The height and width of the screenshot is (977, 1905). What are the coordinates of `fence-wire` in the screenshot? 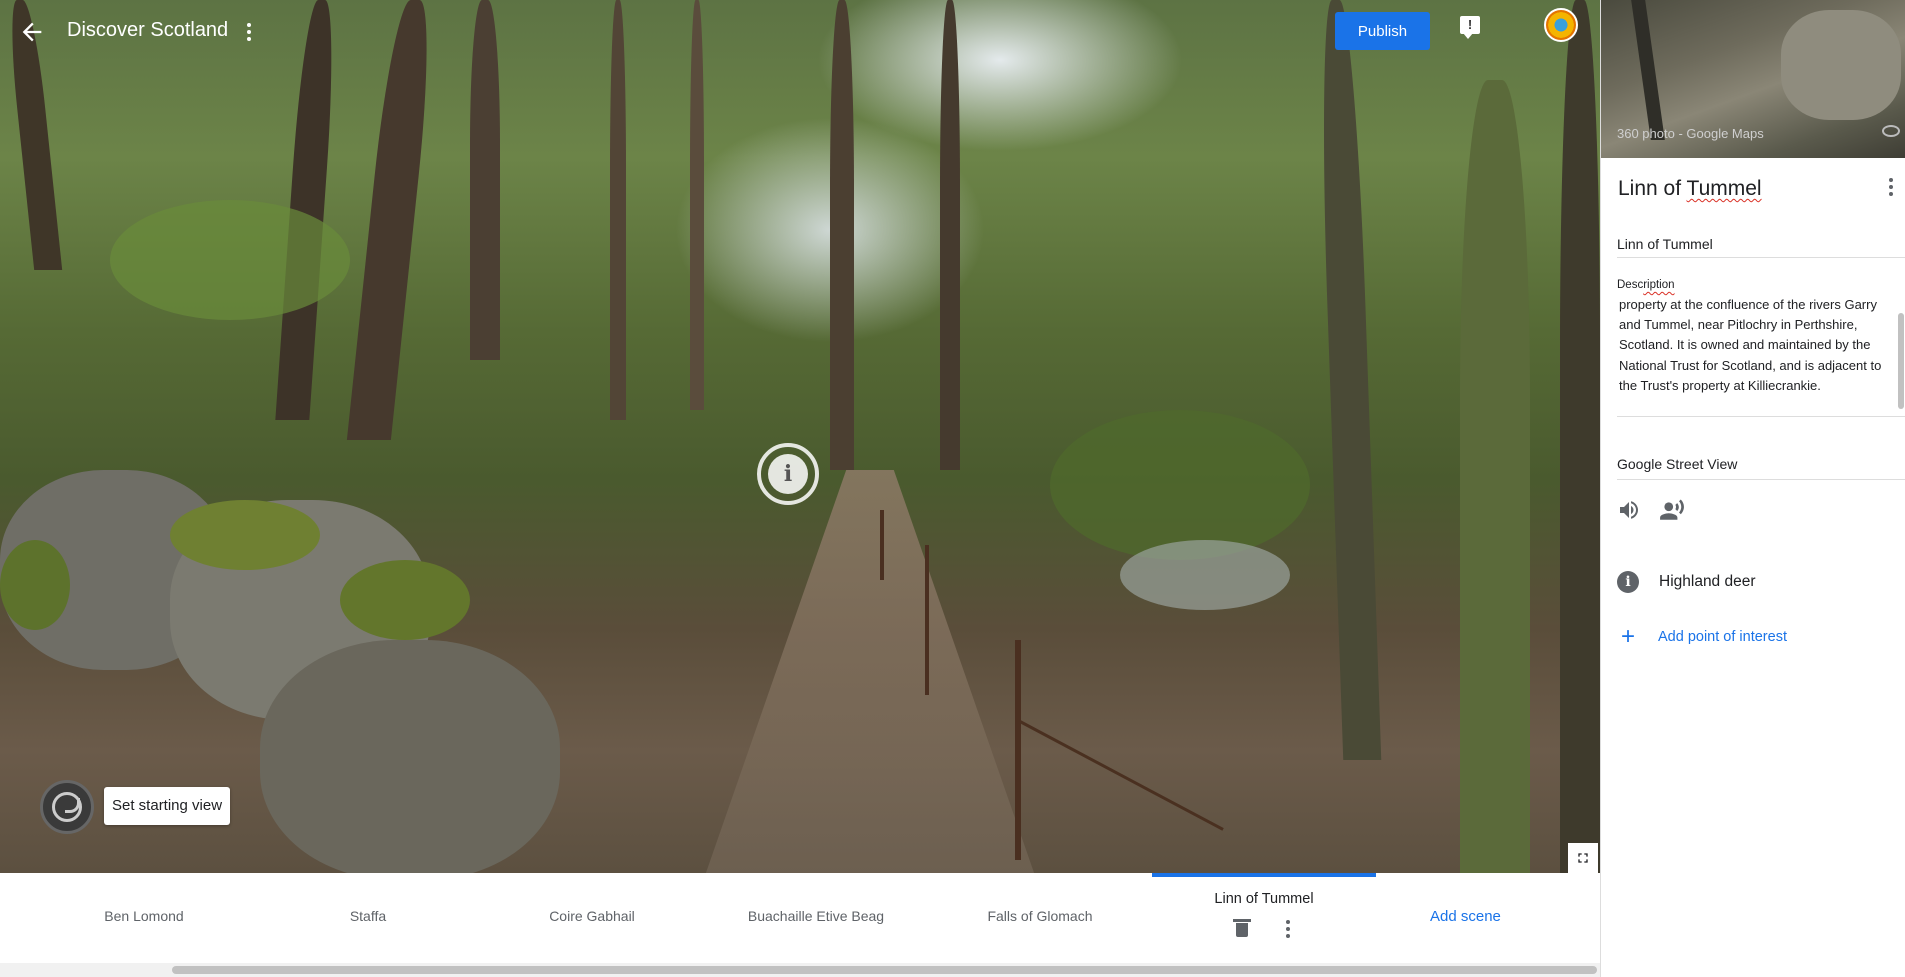 It's located at (1121, 775).